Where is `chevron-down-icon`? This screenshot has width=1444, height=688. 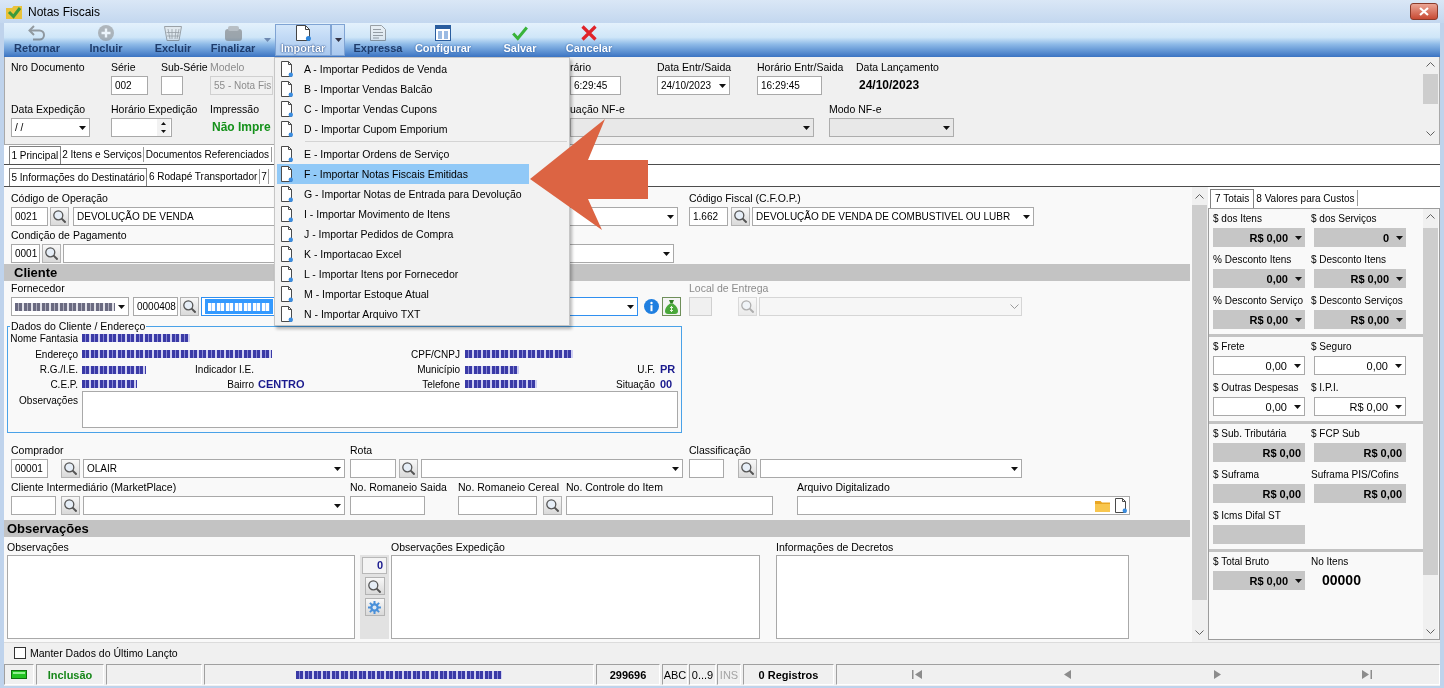 chevron-down-icon is located at coordinates (1430, 631).